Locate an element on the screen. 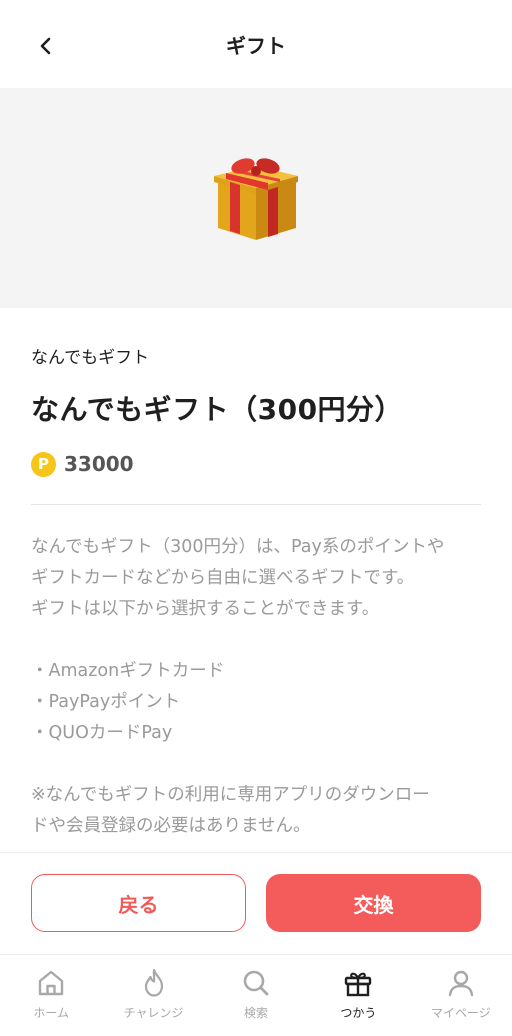 This screenshot has height=1036, width=512. description-line: ギフトカードなどから自由に選べるギフトです。 is located at coordinates (223, 578).